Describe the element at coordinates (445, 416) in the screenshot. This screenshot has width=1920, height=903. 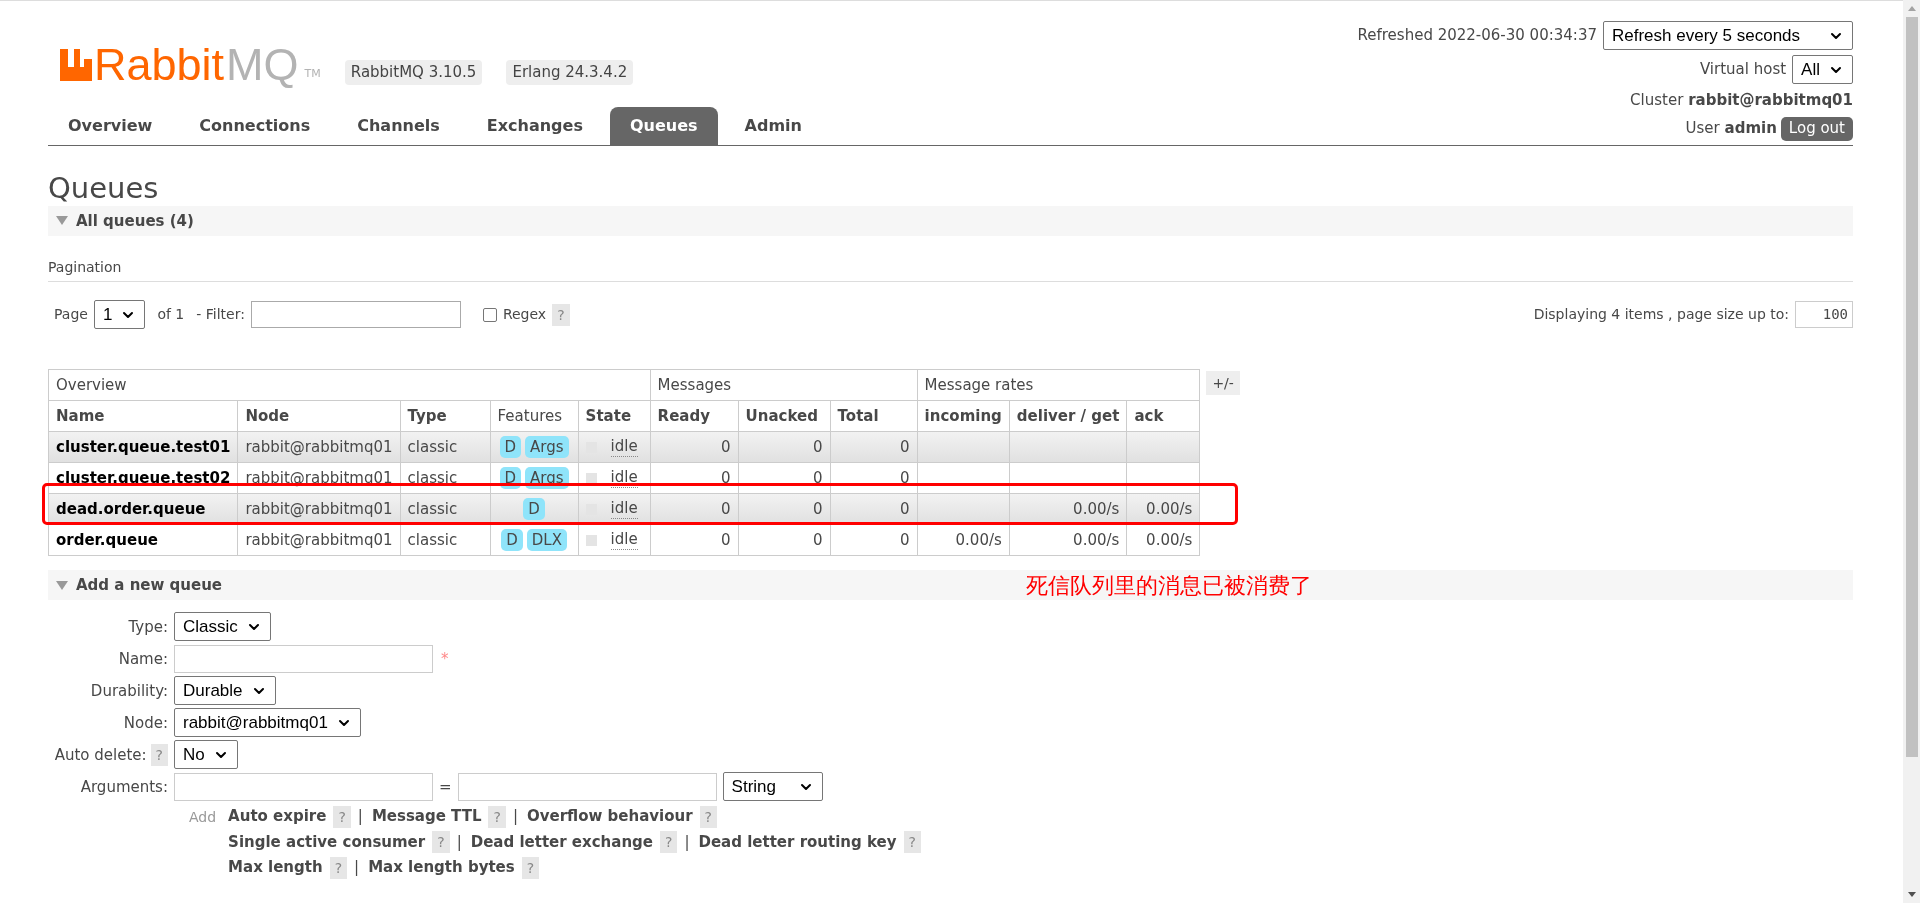
I see `column-header: Type` at that location.